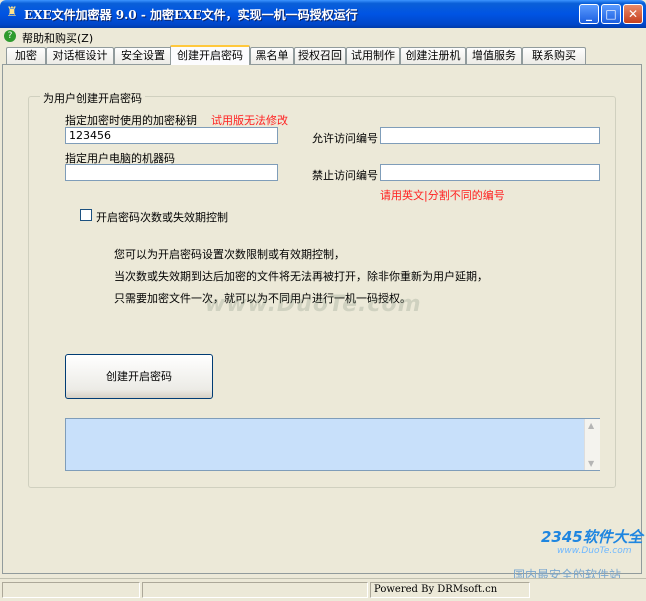  I want to click on limit-control-label: 开启密码次数或失效期控制, so click(162, 217).